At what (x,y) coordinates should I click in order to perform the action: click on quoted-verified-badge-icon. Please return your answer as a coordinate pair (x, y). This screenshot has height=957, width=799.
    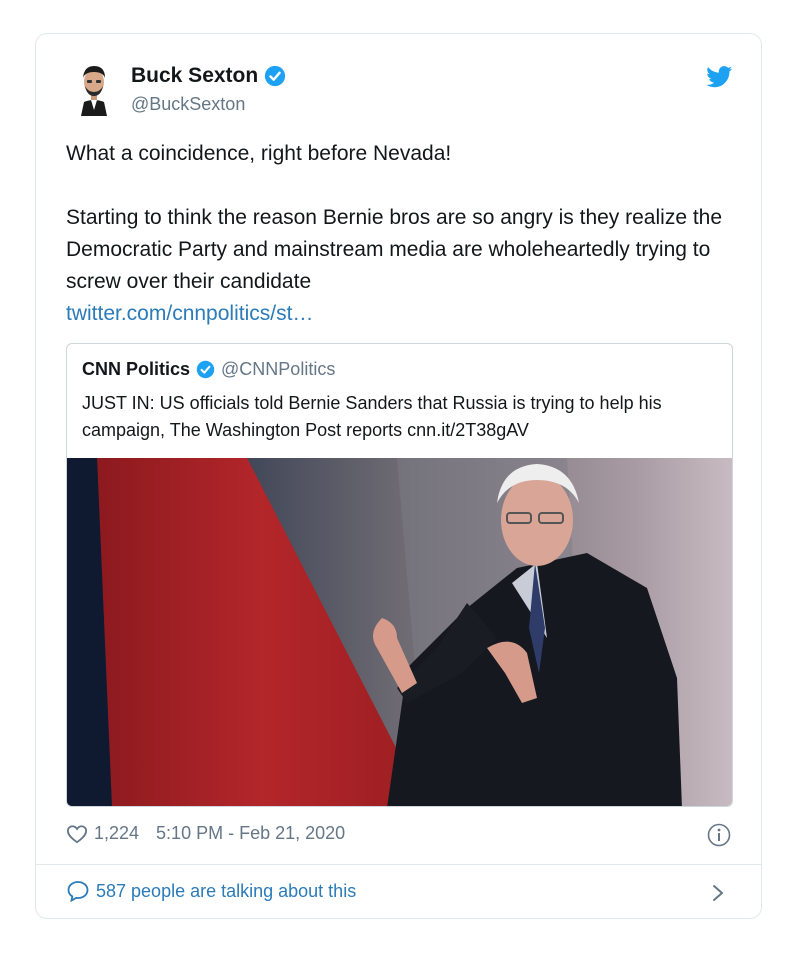
    Looking at the image, I should click on (205, 369).